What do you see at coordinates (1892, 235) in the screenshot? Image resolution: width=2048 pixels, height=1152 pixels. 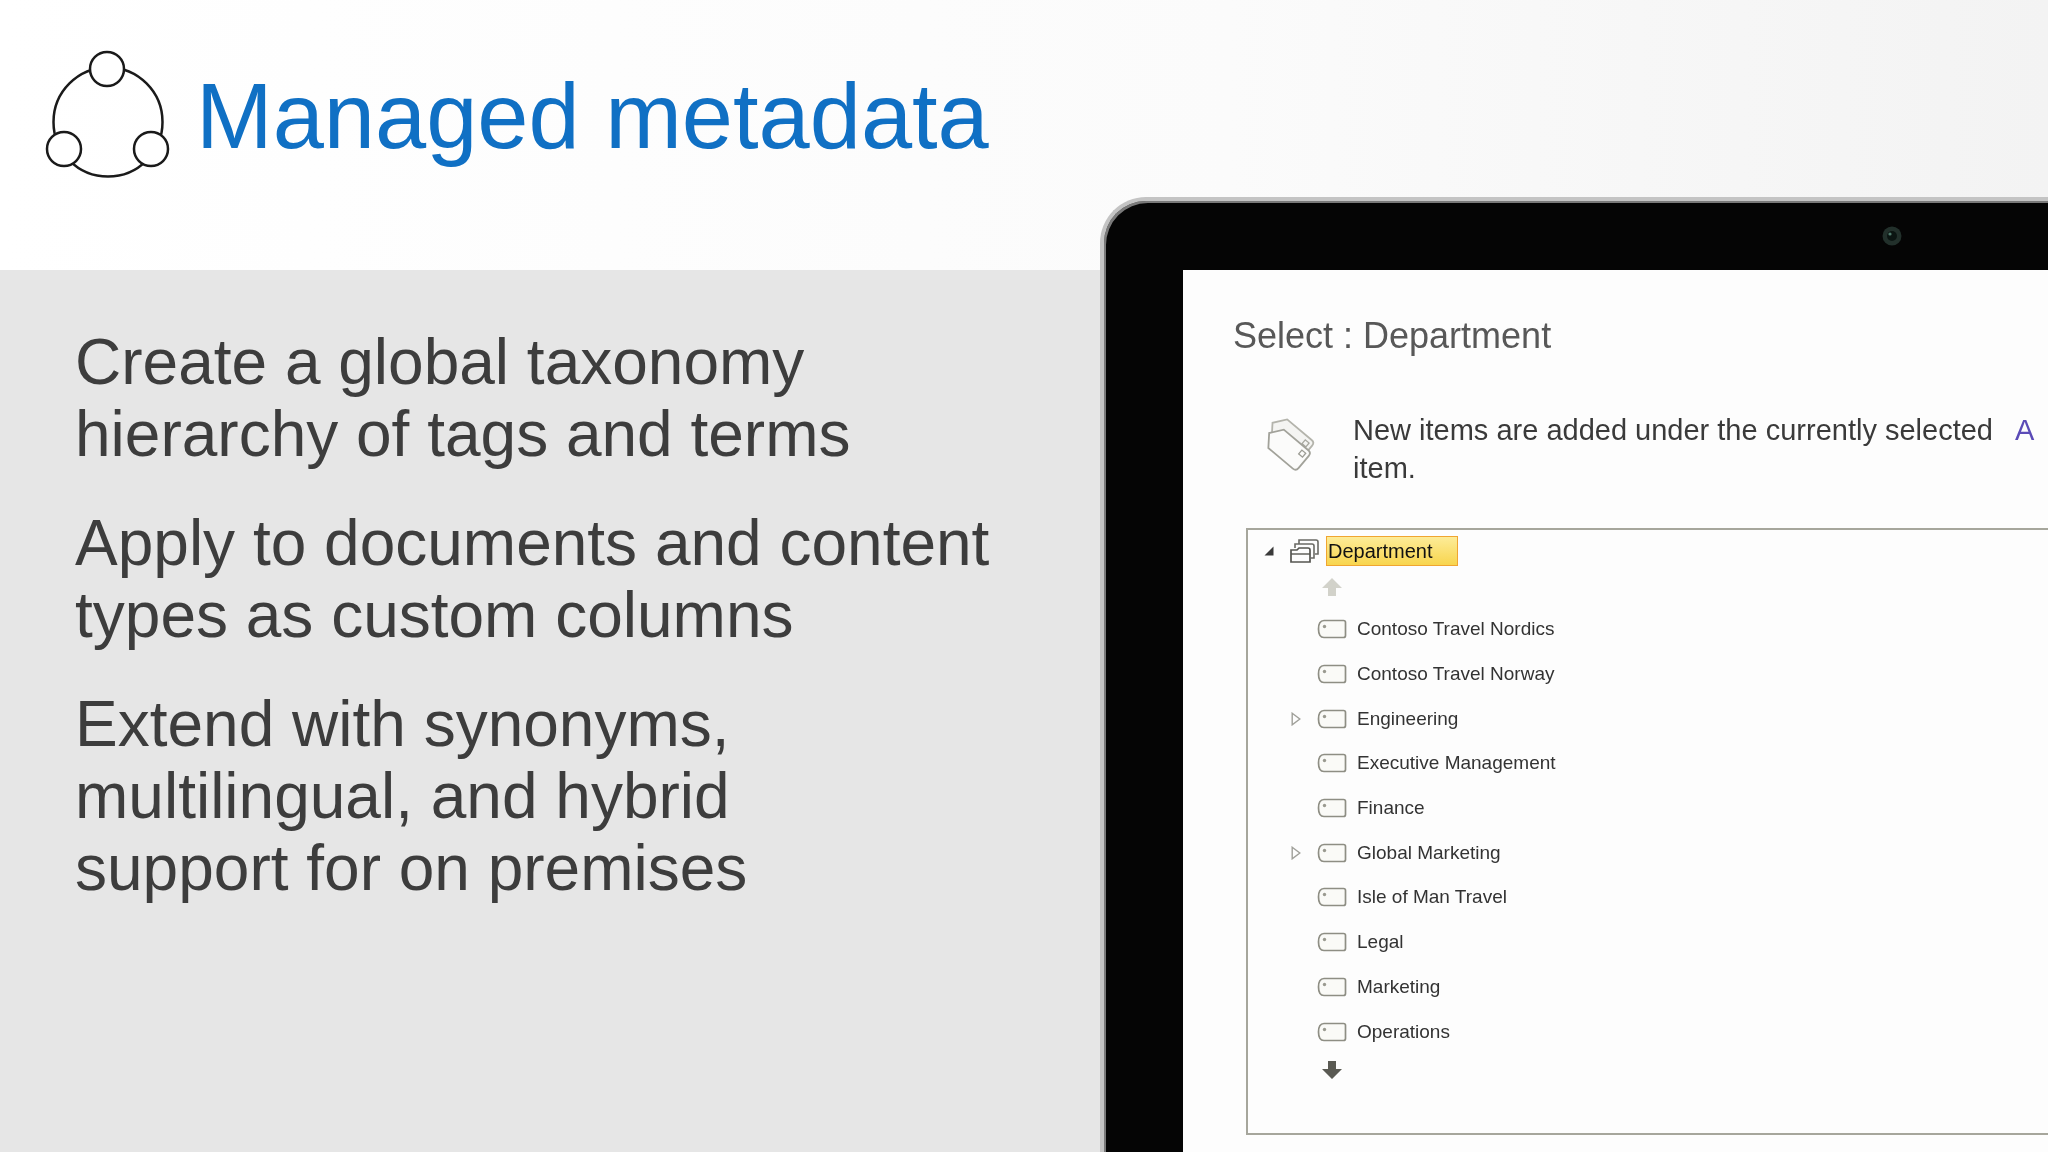 I see `camera-icon` at bounding box center [1892, 235].